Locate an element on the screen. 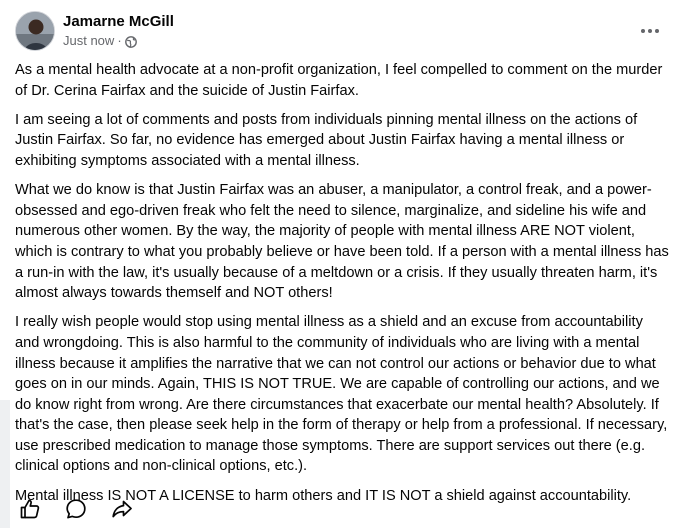  avatar is located at coordinates (35, 31).